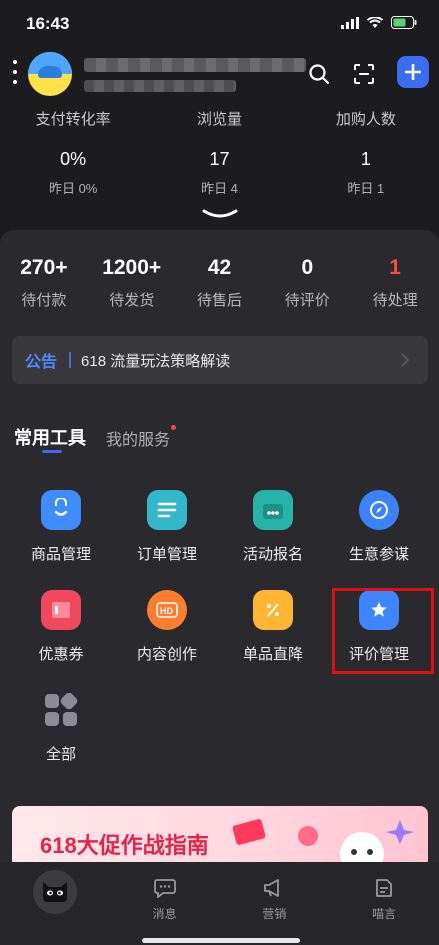 The image size is (439, 945). Describe the element at coordinates (132, 287) in the screenshot. I see `order-pending-shipment: 1200+ 待发货` at that location.